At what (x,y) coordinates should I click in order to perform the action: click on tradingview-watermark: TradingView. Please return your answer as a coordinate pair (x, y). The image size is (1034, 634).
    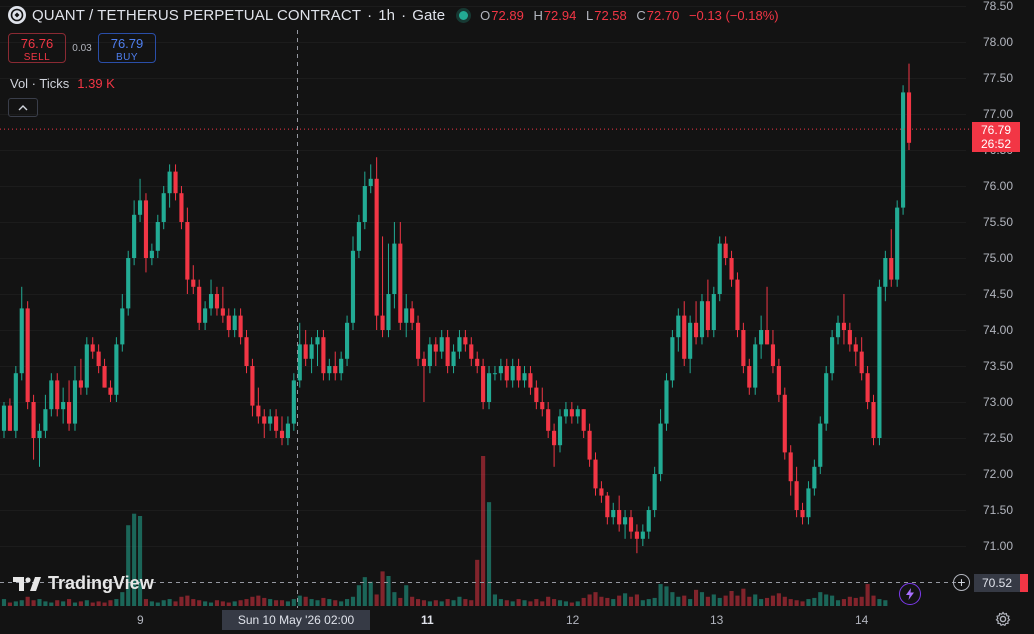
    Looking at the image, I should click on (83, 583).